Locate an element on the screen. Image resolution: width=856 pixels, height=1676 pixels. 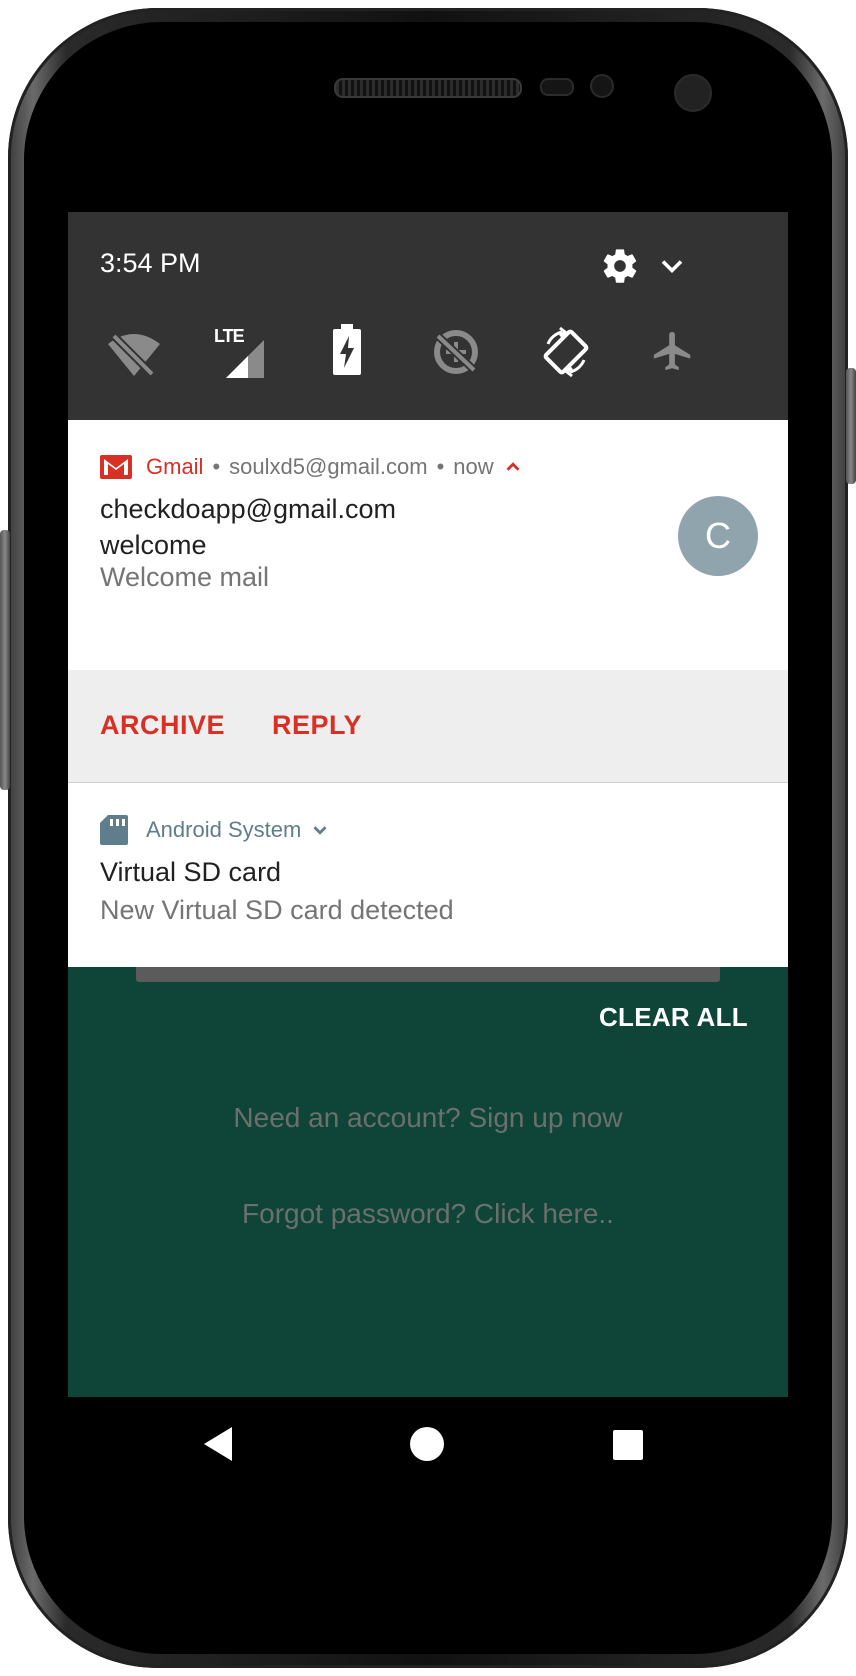
forgot-password-link: Forgot password? Click here.. is located at coordinates (428, 1214).